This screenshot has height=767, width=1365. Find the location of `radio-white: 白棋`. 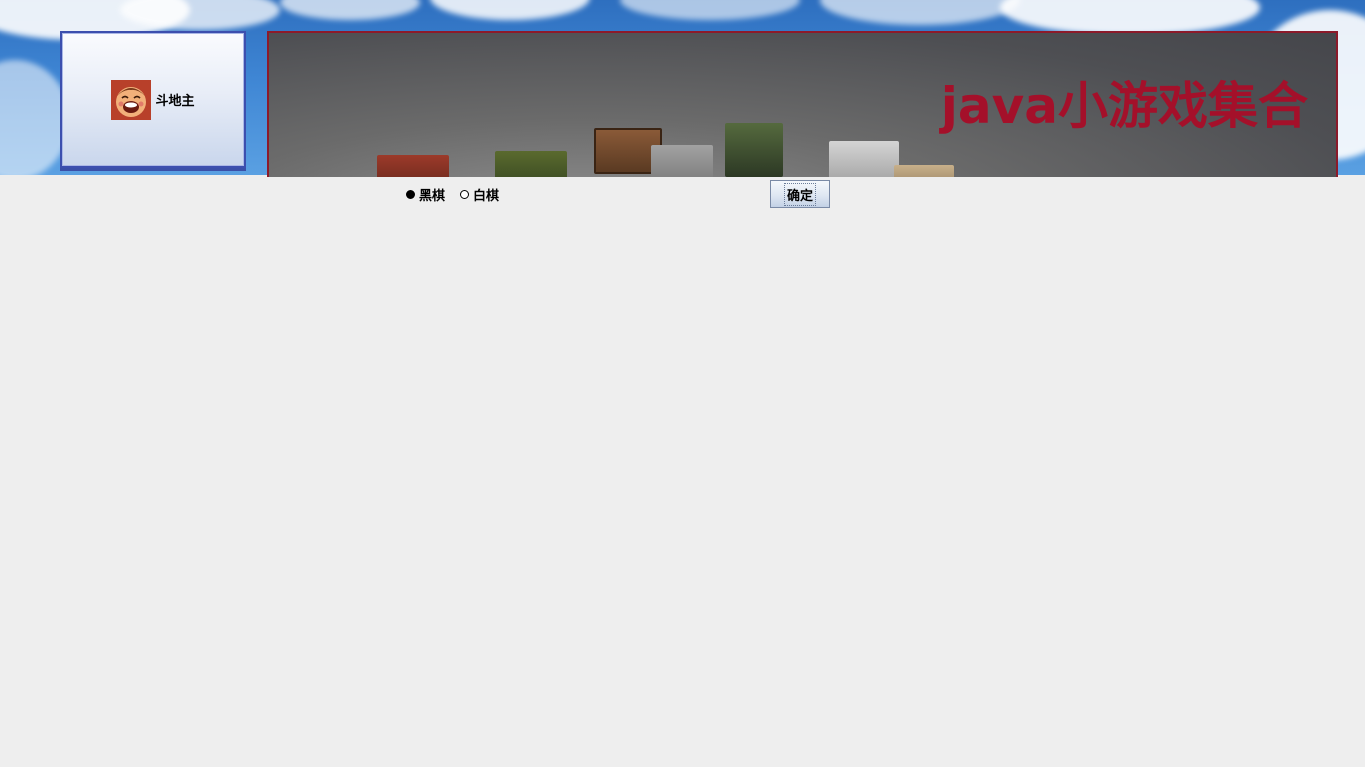

radio-white: 白棋 is located at coordinates (479, 194).